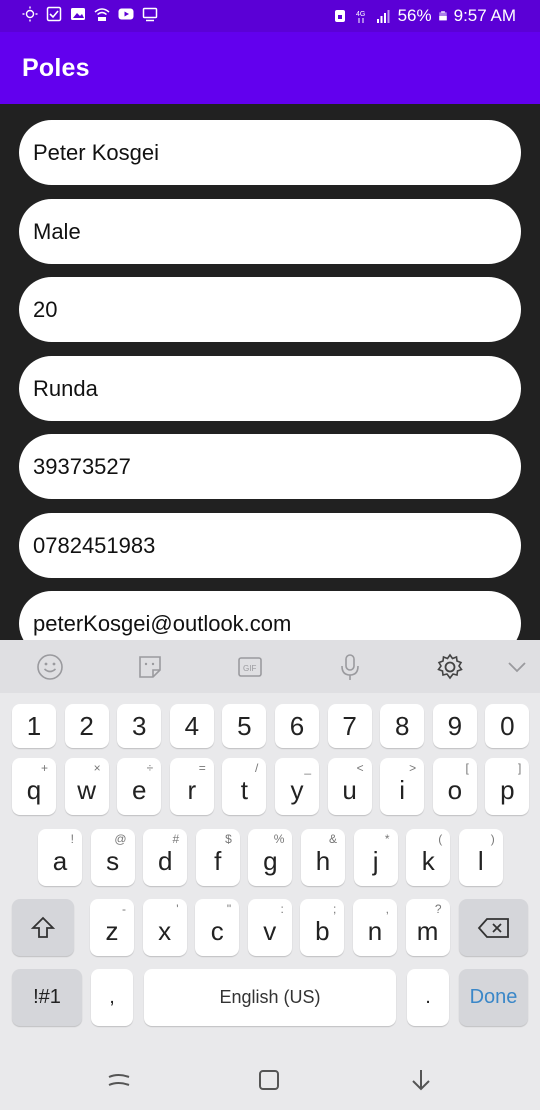 This screenshot has height=1110, width=540. What do you see at coordinates (150, 14) in the screenshot?
I see `cast-icon` at bounding box center [150, 14].